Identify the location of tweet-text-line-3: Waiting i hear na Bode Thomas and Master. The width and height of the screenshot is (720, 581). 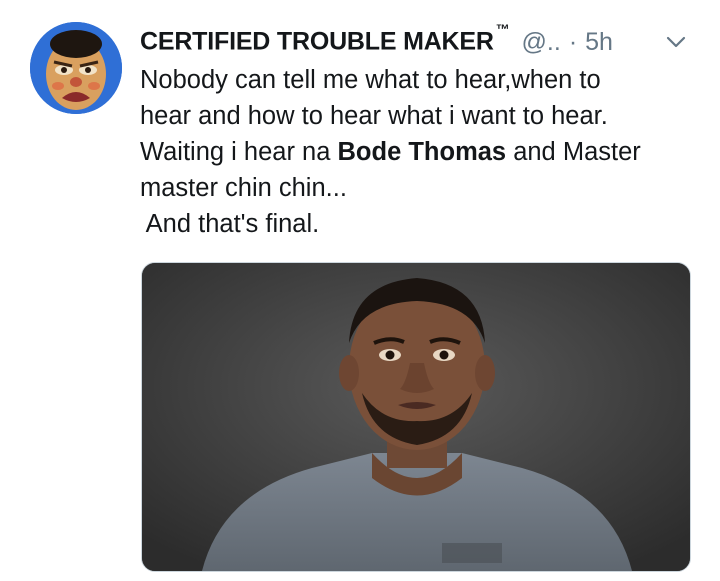
(425, 152).